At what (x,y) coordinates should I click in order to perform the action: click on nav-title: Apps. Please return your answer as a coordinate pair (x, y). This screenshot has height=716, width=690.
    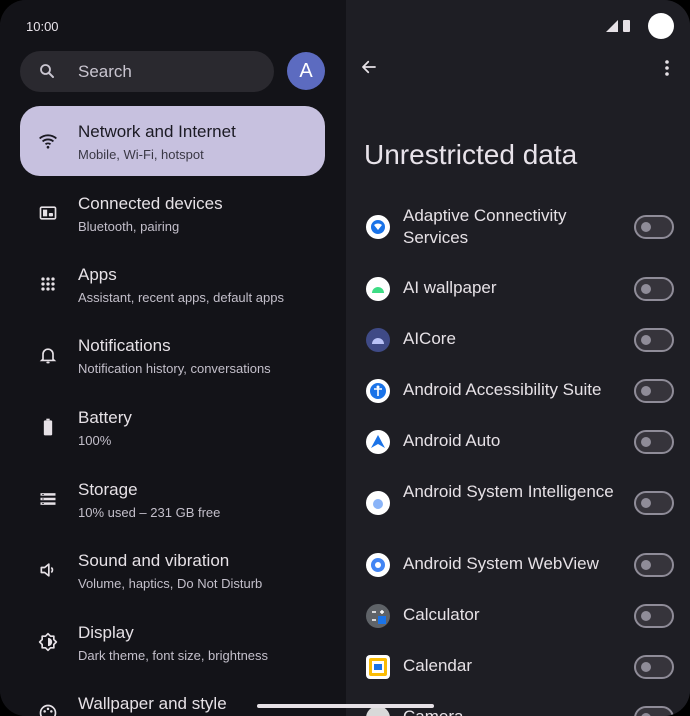
    Looking at the image, I should click on (97, 274).